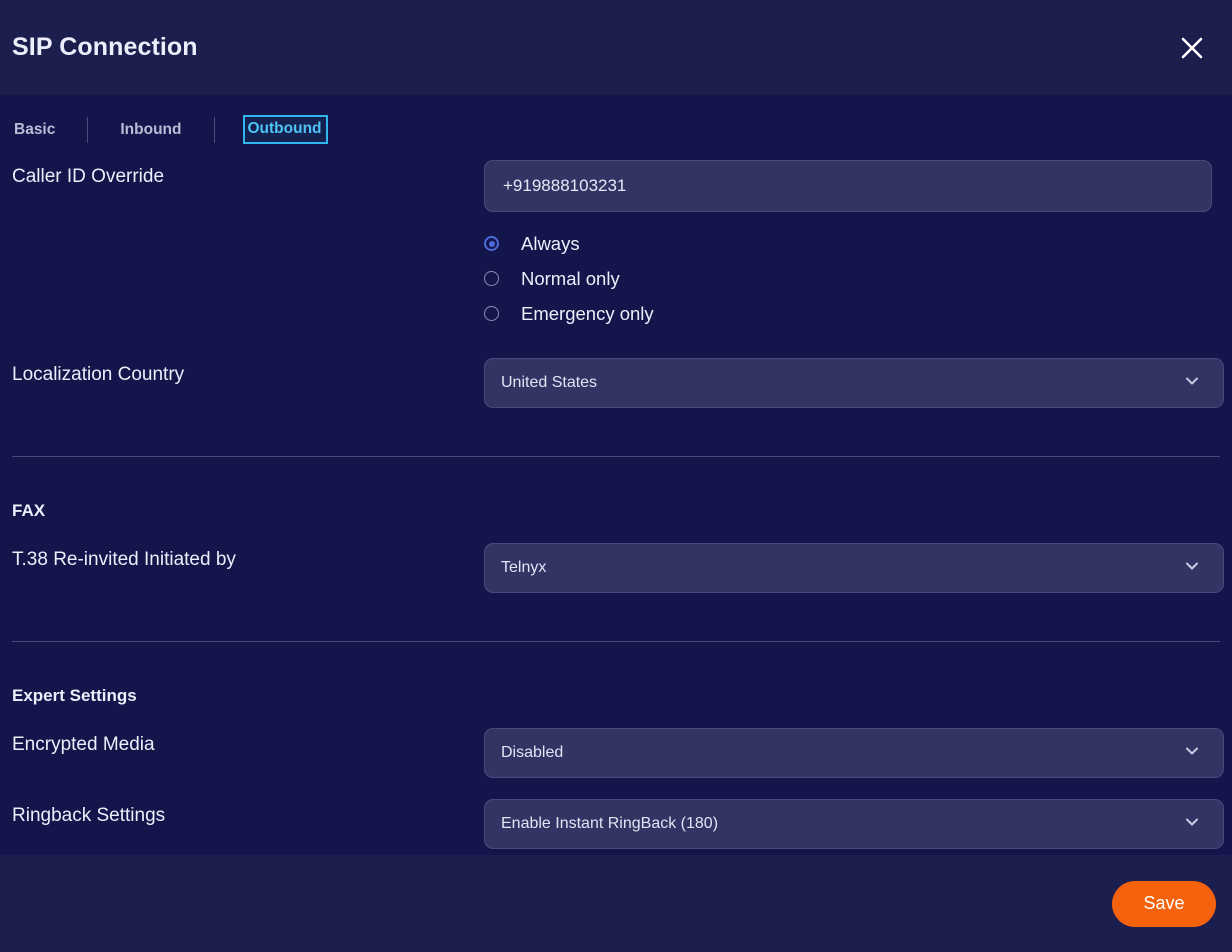 This screenshot has height=952, width=1232. I want to click on t38-reinvite-label: T.38 Re-invited Initiated by, so click(124, 559).